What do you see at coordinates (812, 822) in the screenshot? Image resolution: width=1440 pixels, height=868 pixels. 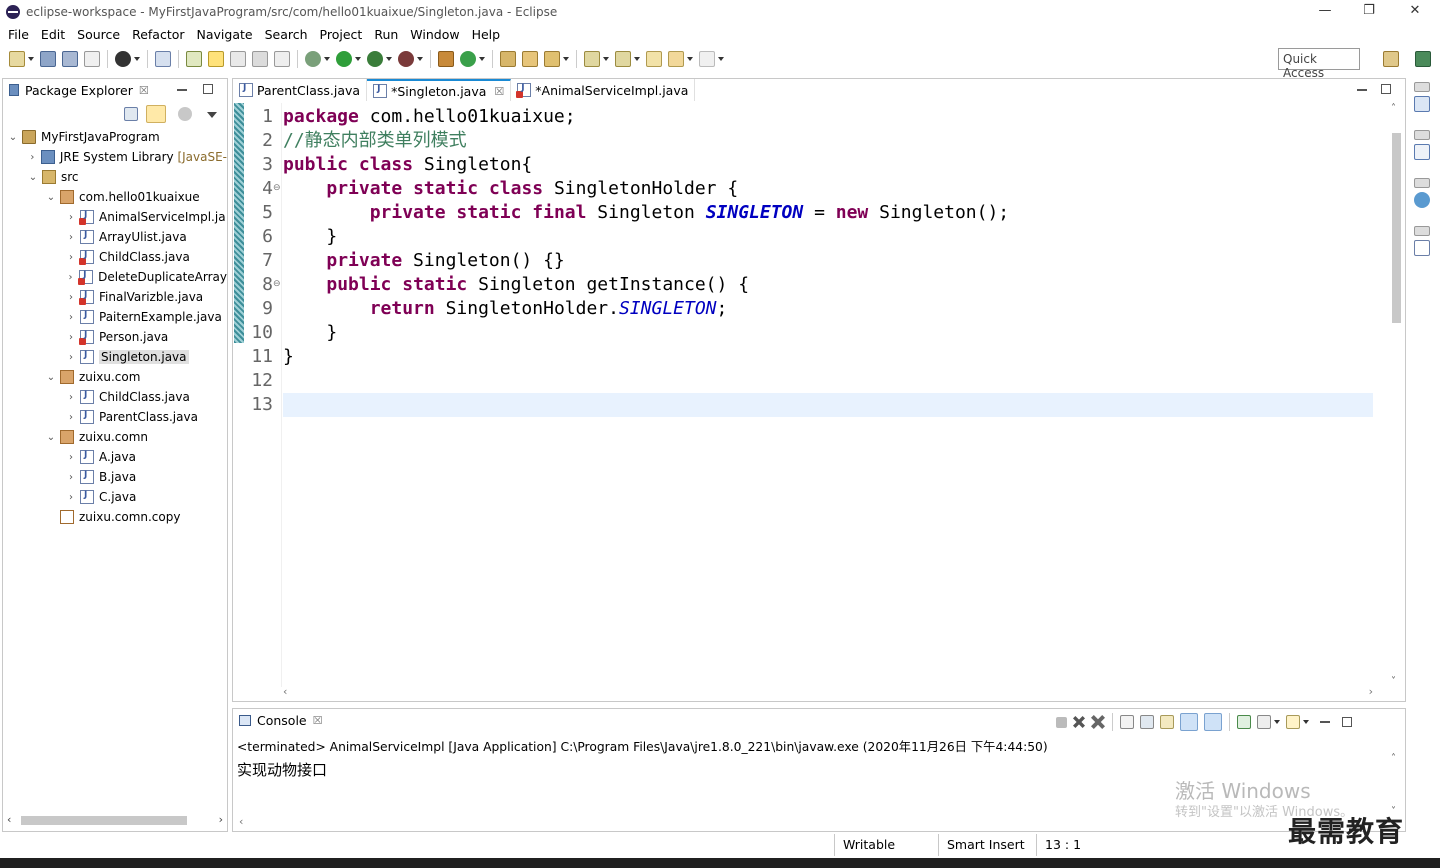 I see `console-hscroll: ‹` at bounding box center [812, 822].